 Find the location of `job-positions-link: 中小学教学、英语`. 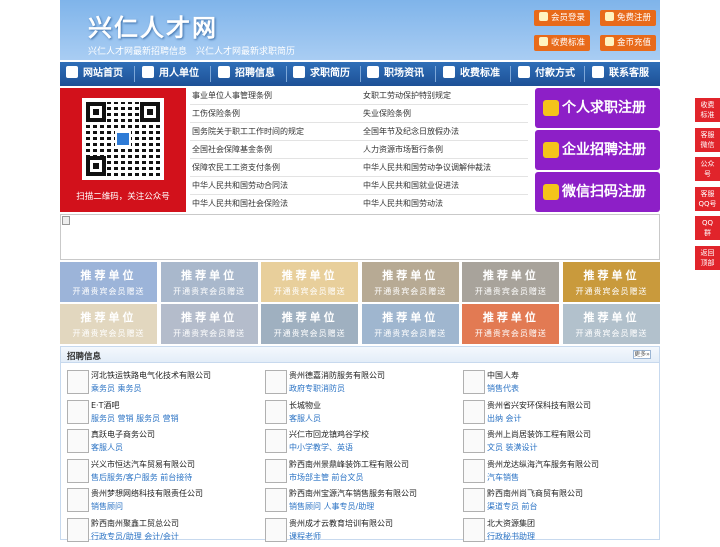

job-positions-link: 中小学教学、英语 is located at coordinates (321, 447).